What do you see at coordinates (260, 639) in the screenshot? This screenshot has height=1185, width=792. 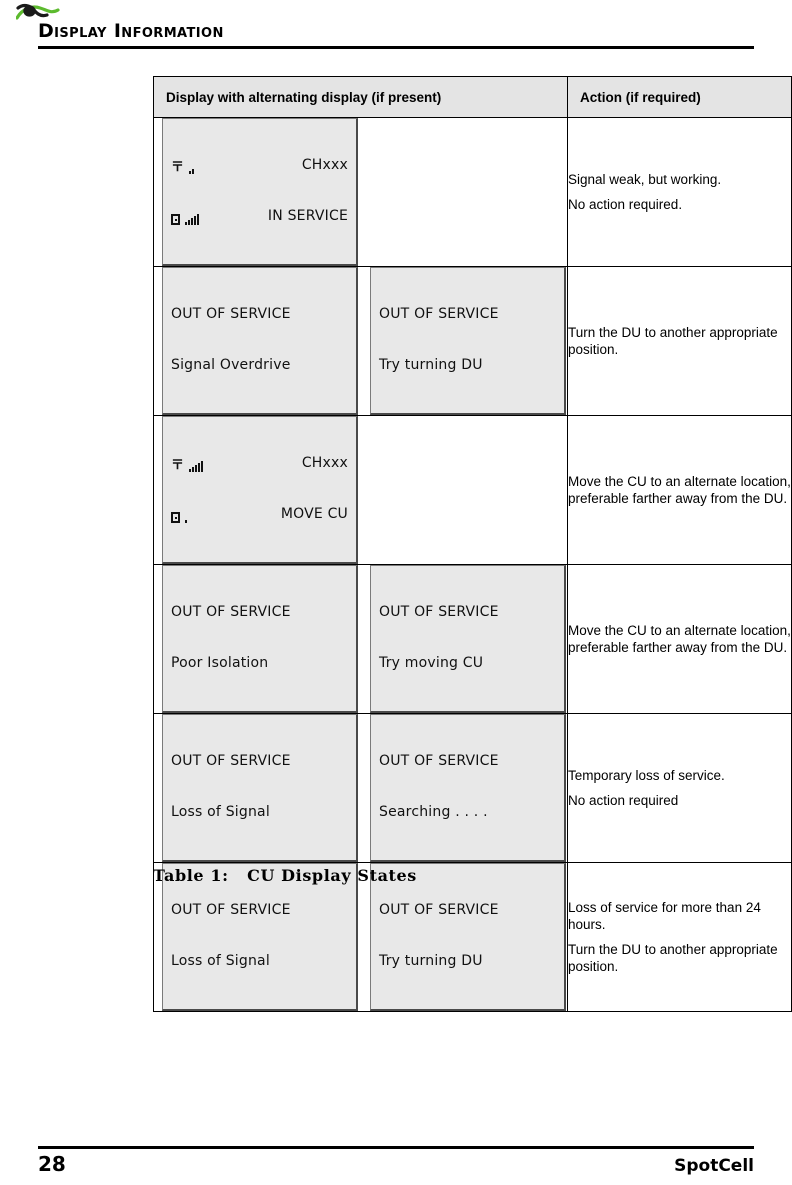 I see `text-lcd-panel: OUT OF SERVICE Poor Isolation` at bounding box center [260, 639].